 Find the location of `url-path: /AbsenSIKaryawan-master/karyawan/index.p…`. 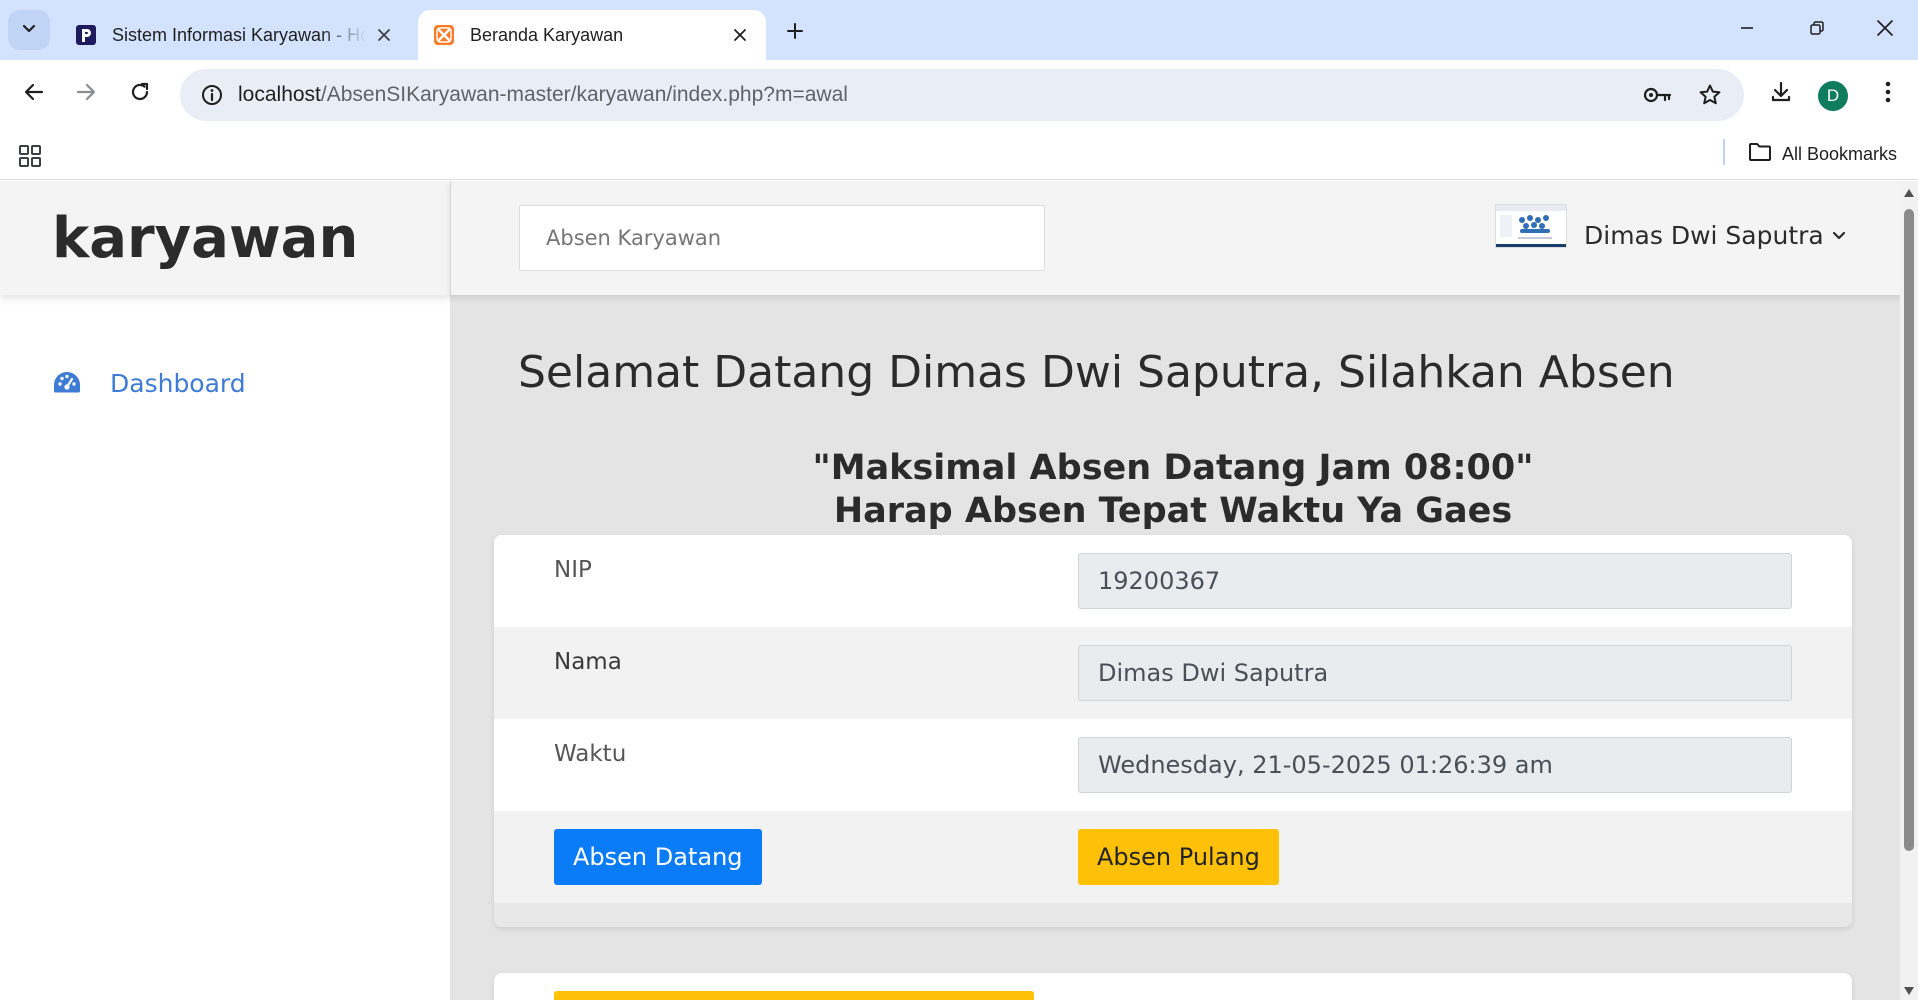

url-path: /AbsenSIKaryawan-master/karyawan/index.p… is located at coordinates (584, 94).